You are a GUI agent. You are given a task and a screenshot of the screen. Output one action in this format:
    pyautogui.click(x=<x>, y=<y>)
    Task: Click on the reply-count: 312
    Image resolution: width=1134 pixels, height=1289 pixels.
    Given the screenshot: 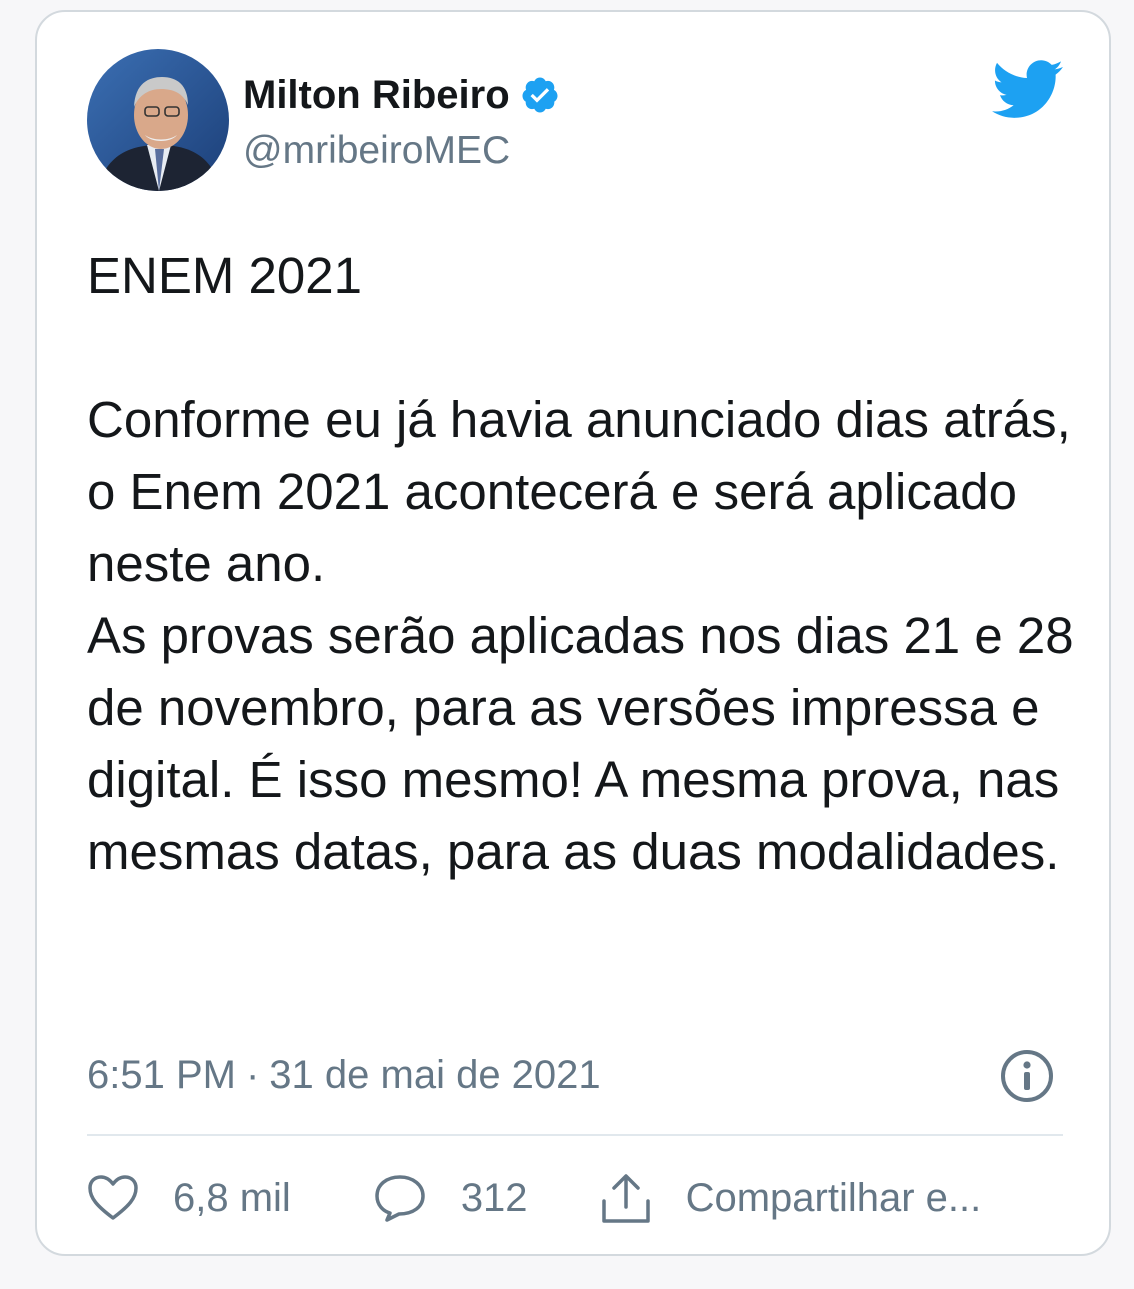 What is the action you would take?
    pyautogui.click(x=494, y=1197)
    